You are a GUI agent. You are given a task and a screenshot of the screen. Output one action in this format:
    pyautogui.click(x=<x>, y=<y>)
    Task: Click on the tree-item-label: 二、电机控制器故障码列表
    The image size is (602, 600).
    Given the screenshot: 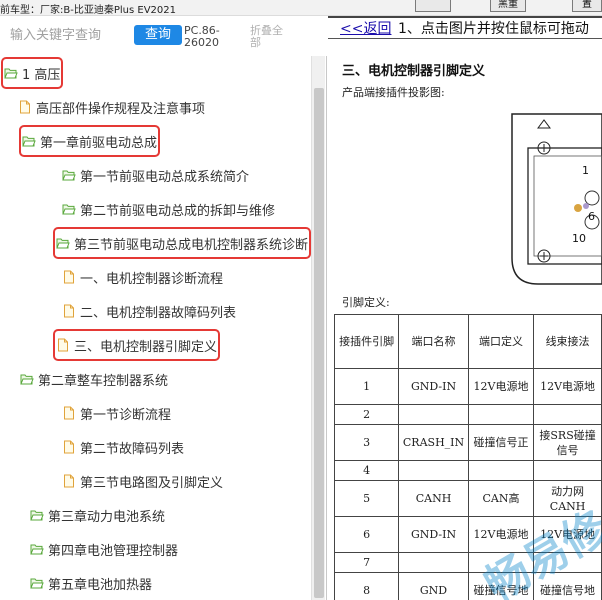 What is the action you would take?
    pyautogui.click(x=158, y=313)
    